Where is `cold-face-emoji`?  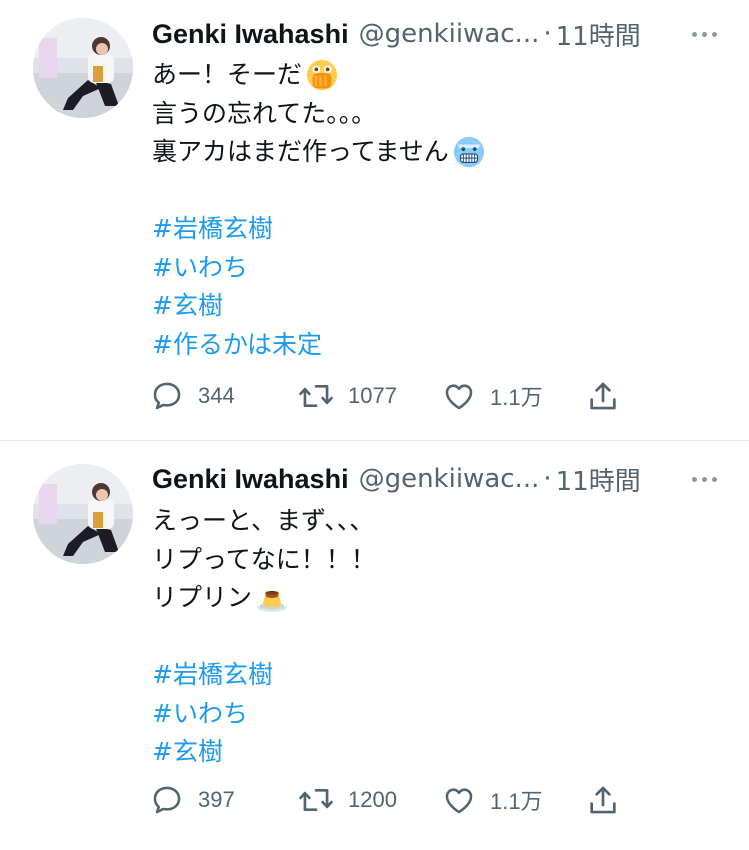
cold-face-emoji is located at coordinates (468, 152).